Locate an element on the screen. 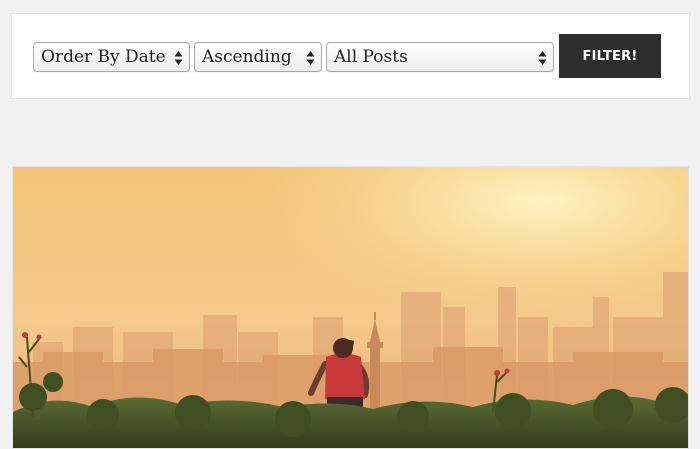 Image resolution: width=700 pixels, height=449 pixels. post-type-select: All Posts is located at coordinates (440, 57).